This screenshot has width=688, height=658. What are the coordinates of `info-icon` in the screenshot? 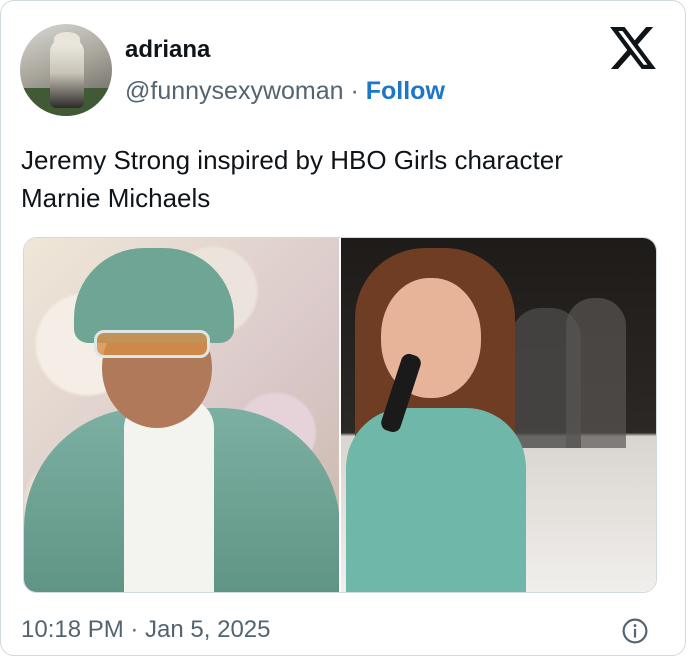 It's located at (635, 631).